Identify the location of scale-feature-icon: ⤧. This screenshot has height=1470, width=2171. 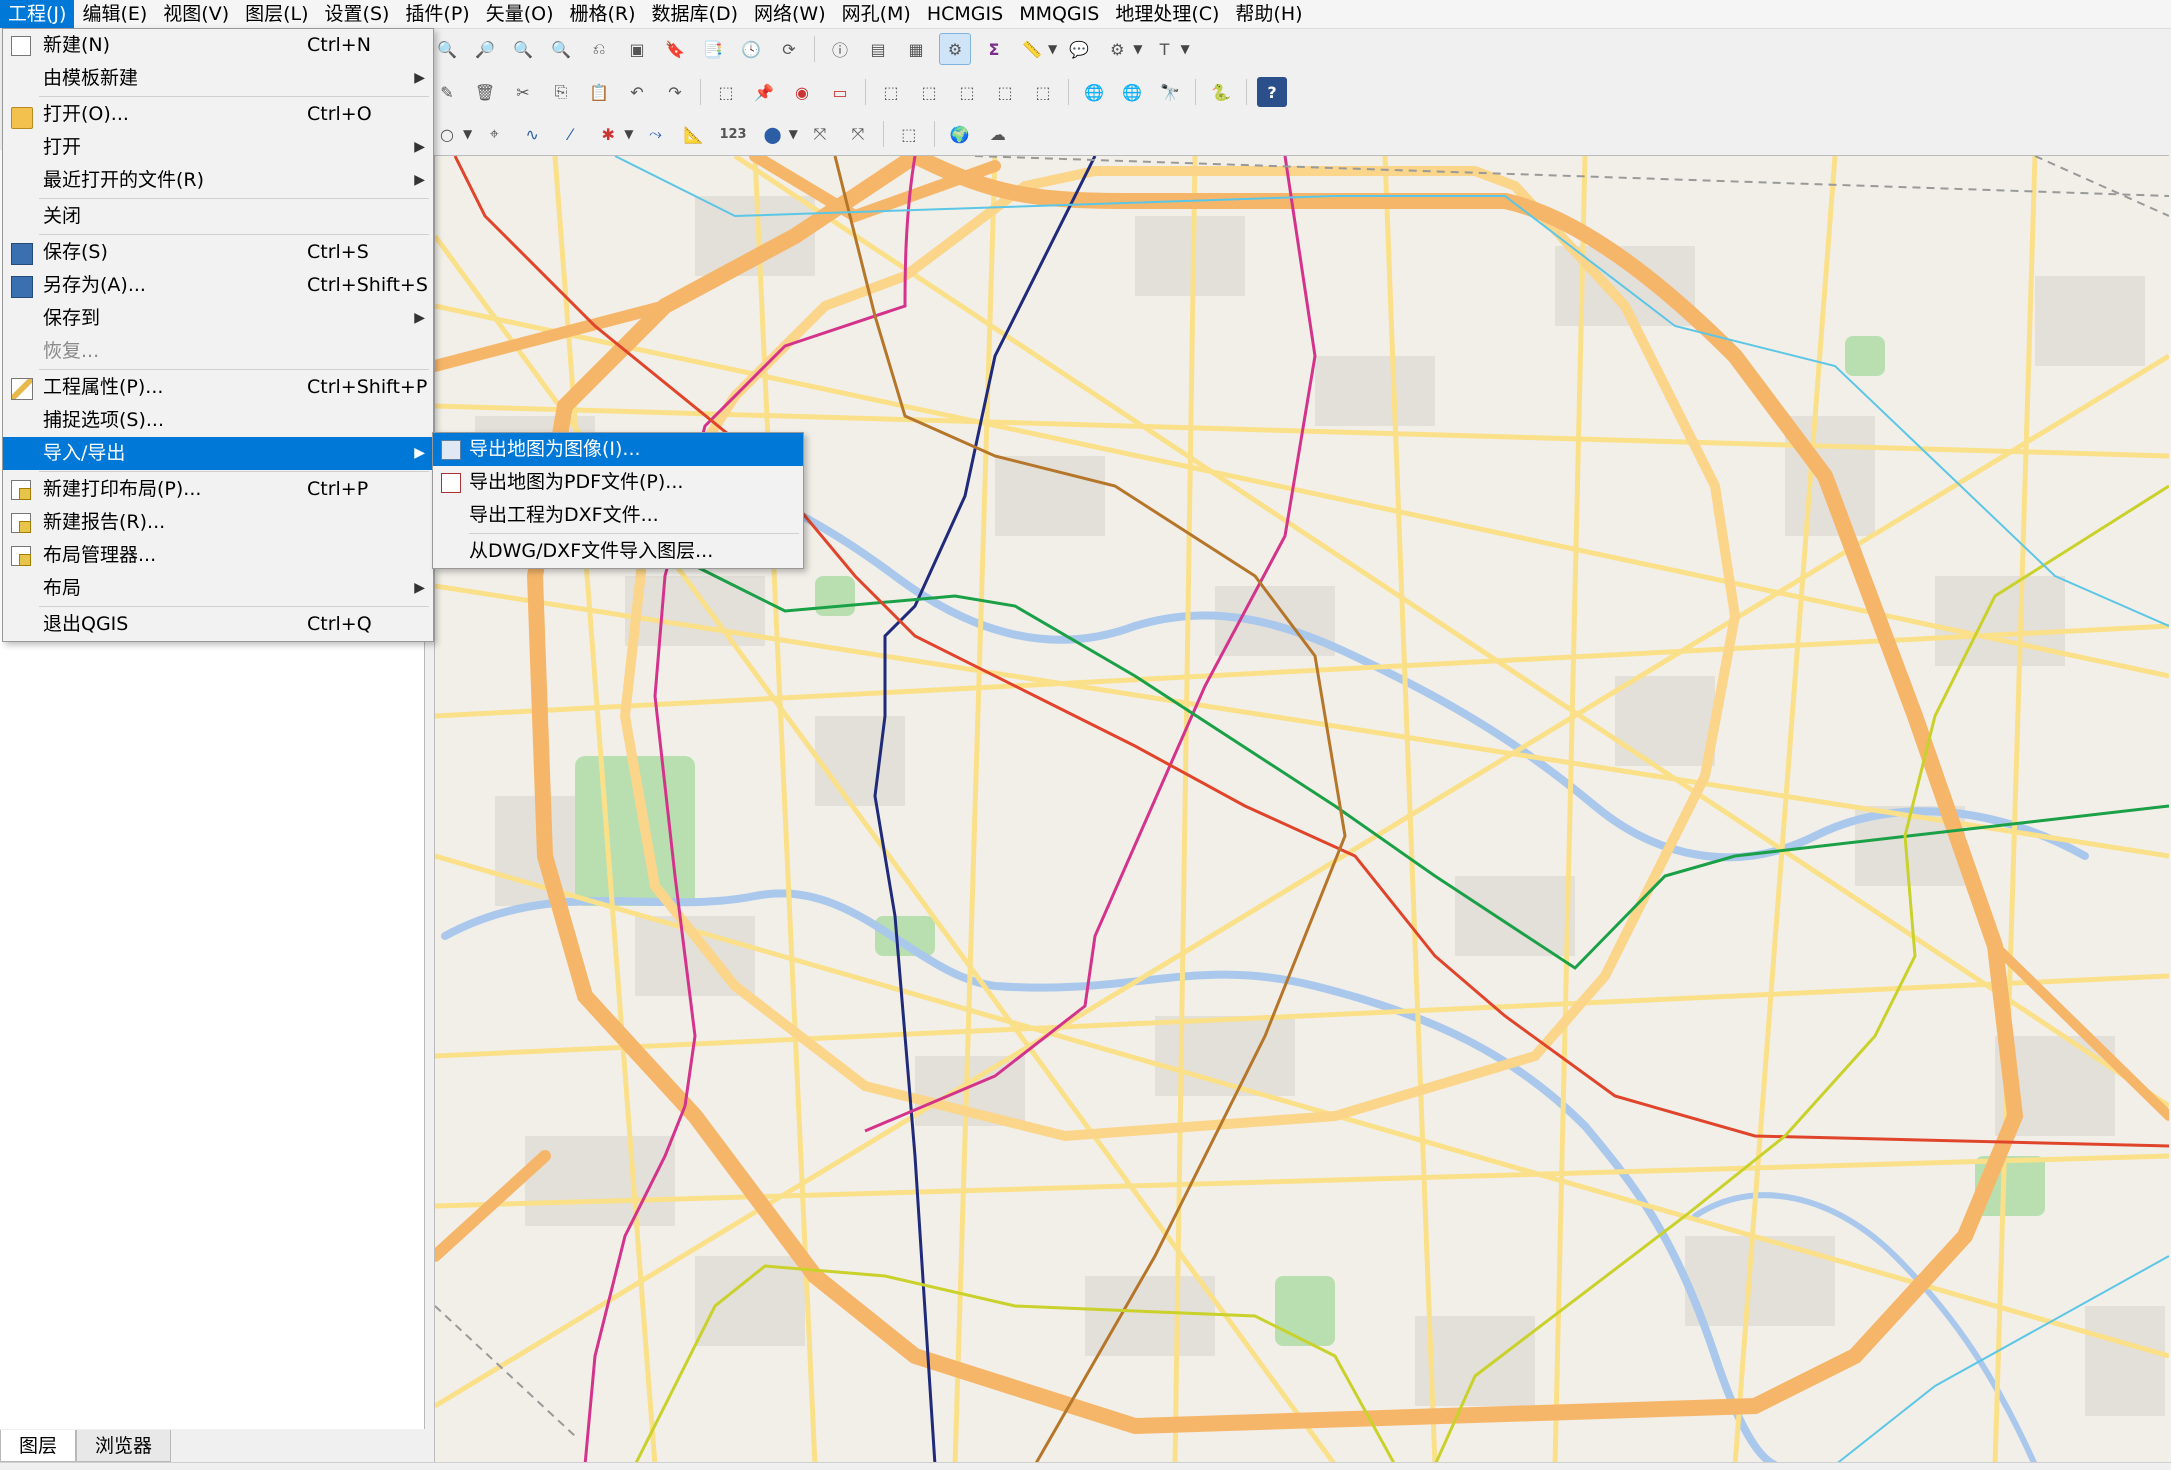
(858, 134).